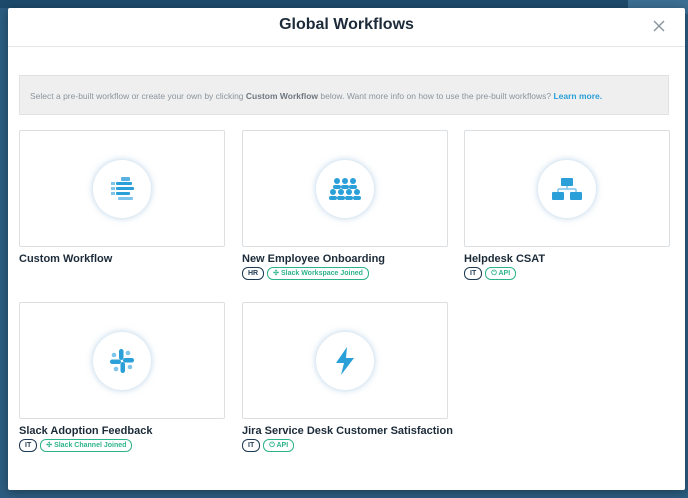 The width and height of the screenshot is (688, 498). Describe the element at coordinates (314, 259) in the screenshot. I see `workflow-name: New Employee Onboarding` at that location.